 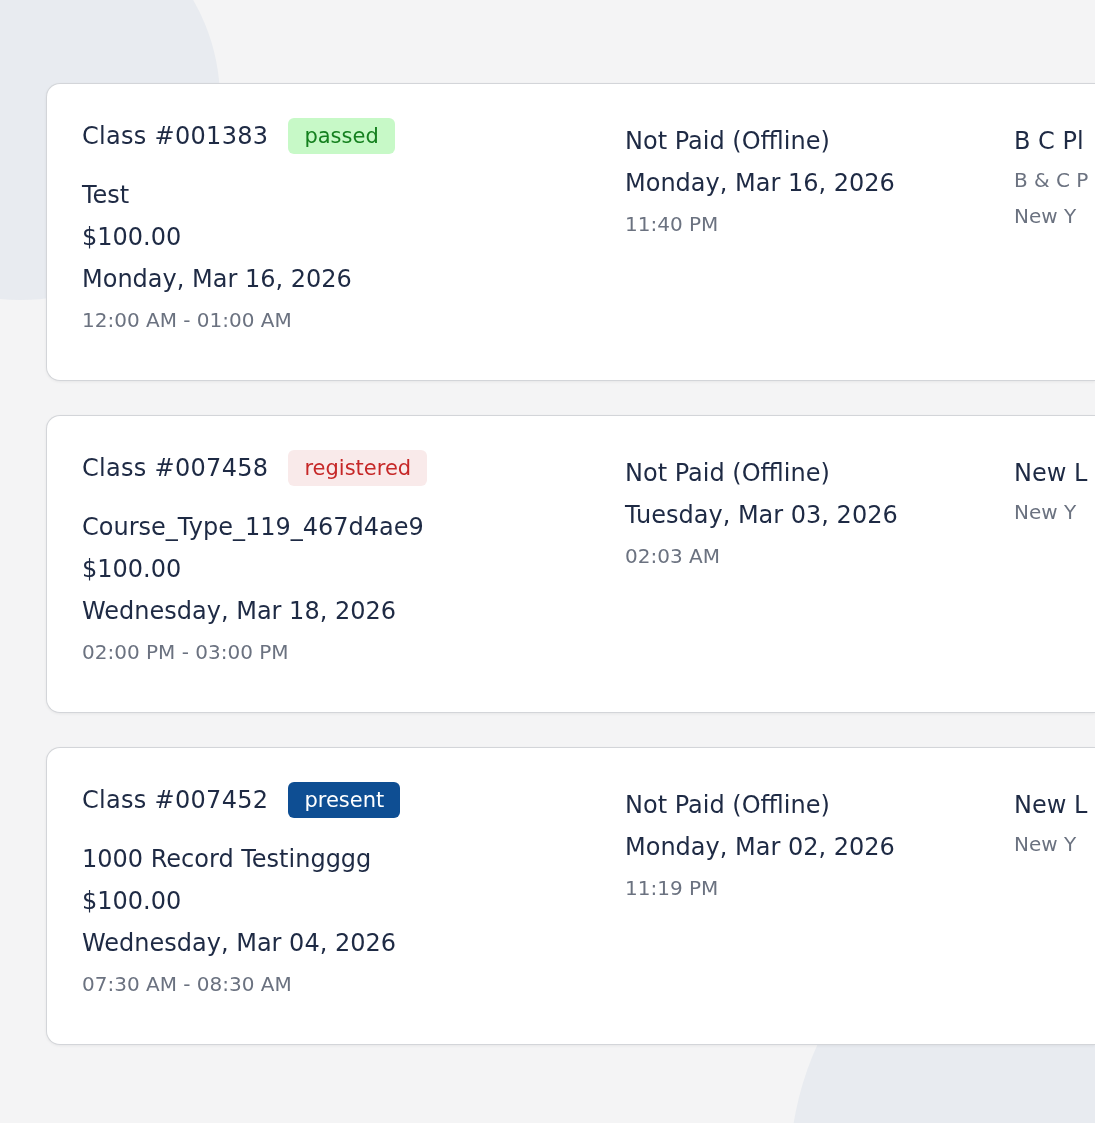 I want to click on status-badge: present, so click(x=344, y=800).